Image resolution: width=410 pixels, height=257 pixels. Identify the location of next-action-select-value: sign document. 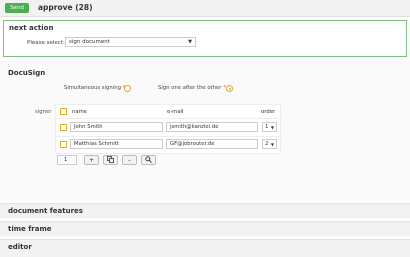
(89, 42).